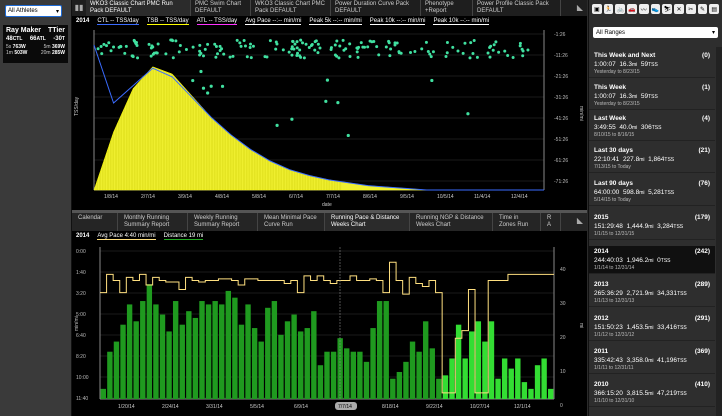 The image size is (722, 416). Describe the element at coordinates (407, 197) in the screenshot. I see `x-tick-label: 9/5/14` at that location.